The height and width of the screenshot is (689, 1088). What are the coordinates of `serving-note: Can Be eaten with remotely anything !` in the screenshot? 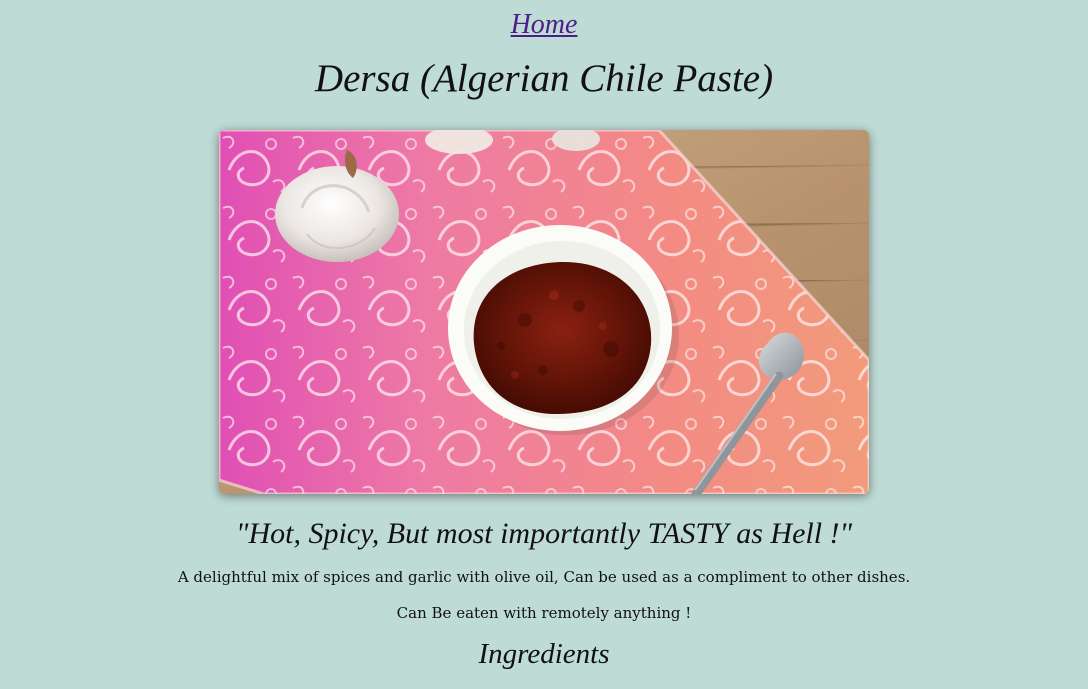 It's located at (544, 613).